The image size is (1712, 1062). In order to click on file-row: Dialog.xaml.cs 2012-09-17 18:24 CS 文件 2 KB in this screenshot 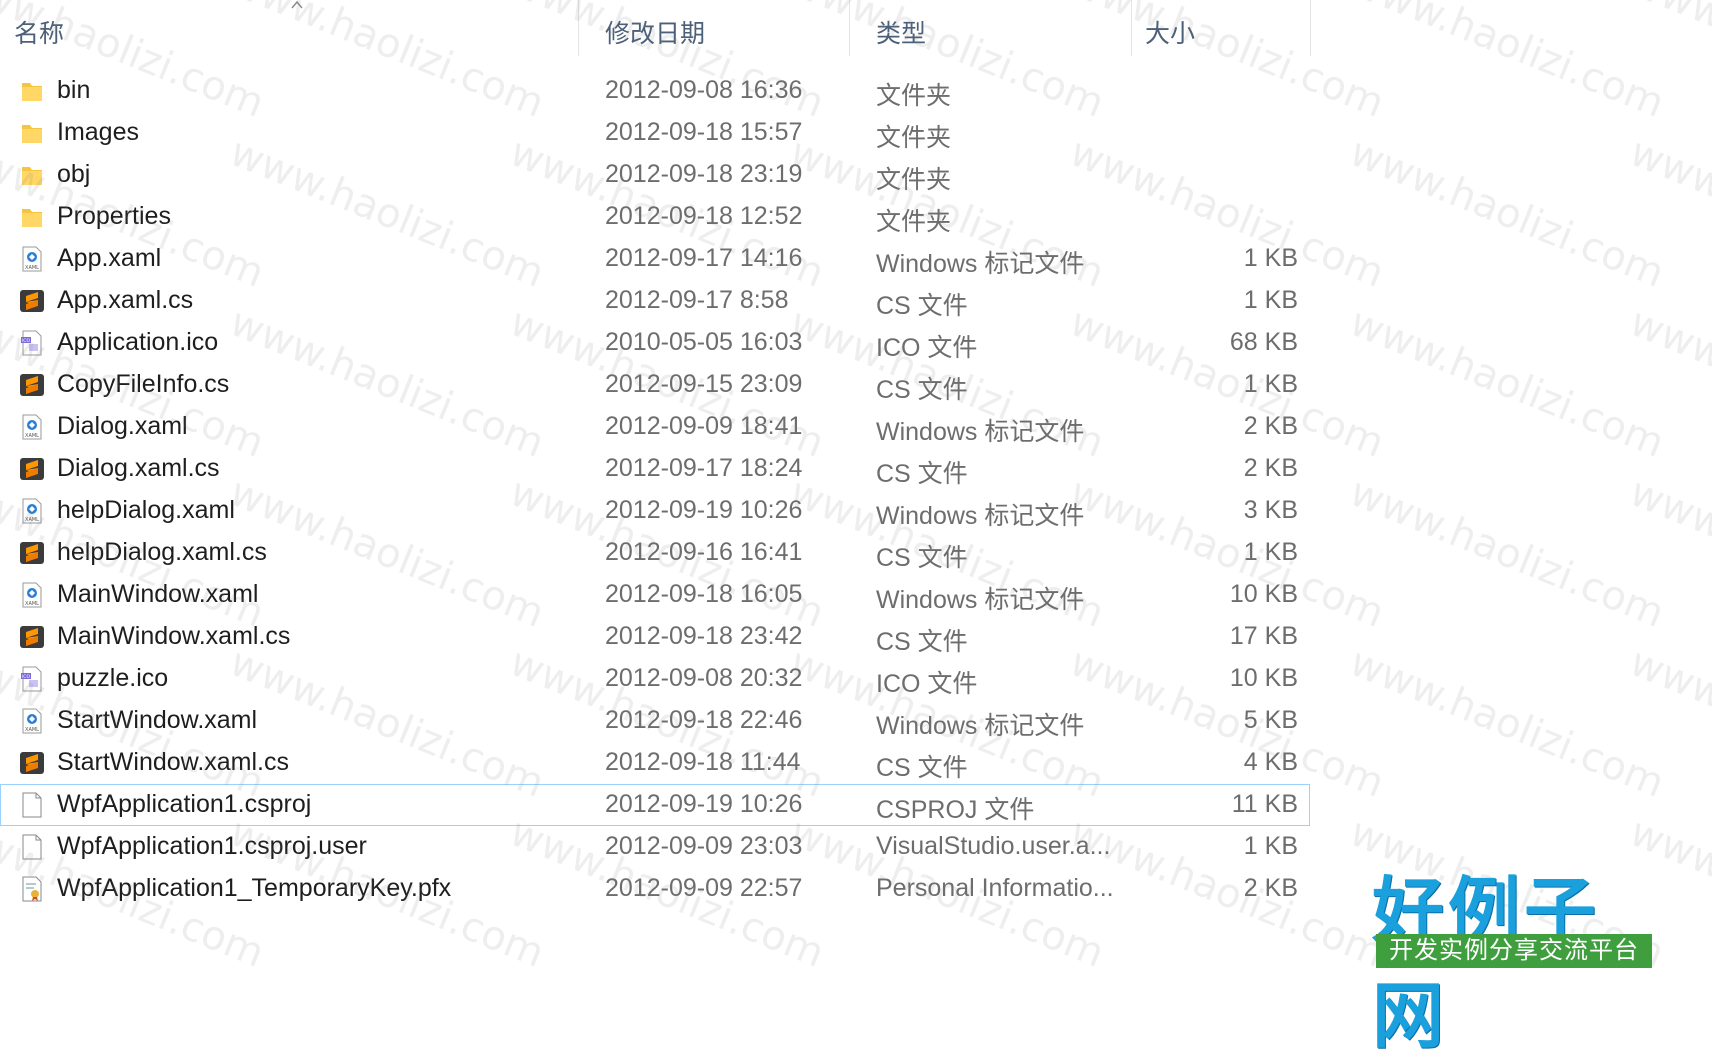, I will do `click(655, 469)`.